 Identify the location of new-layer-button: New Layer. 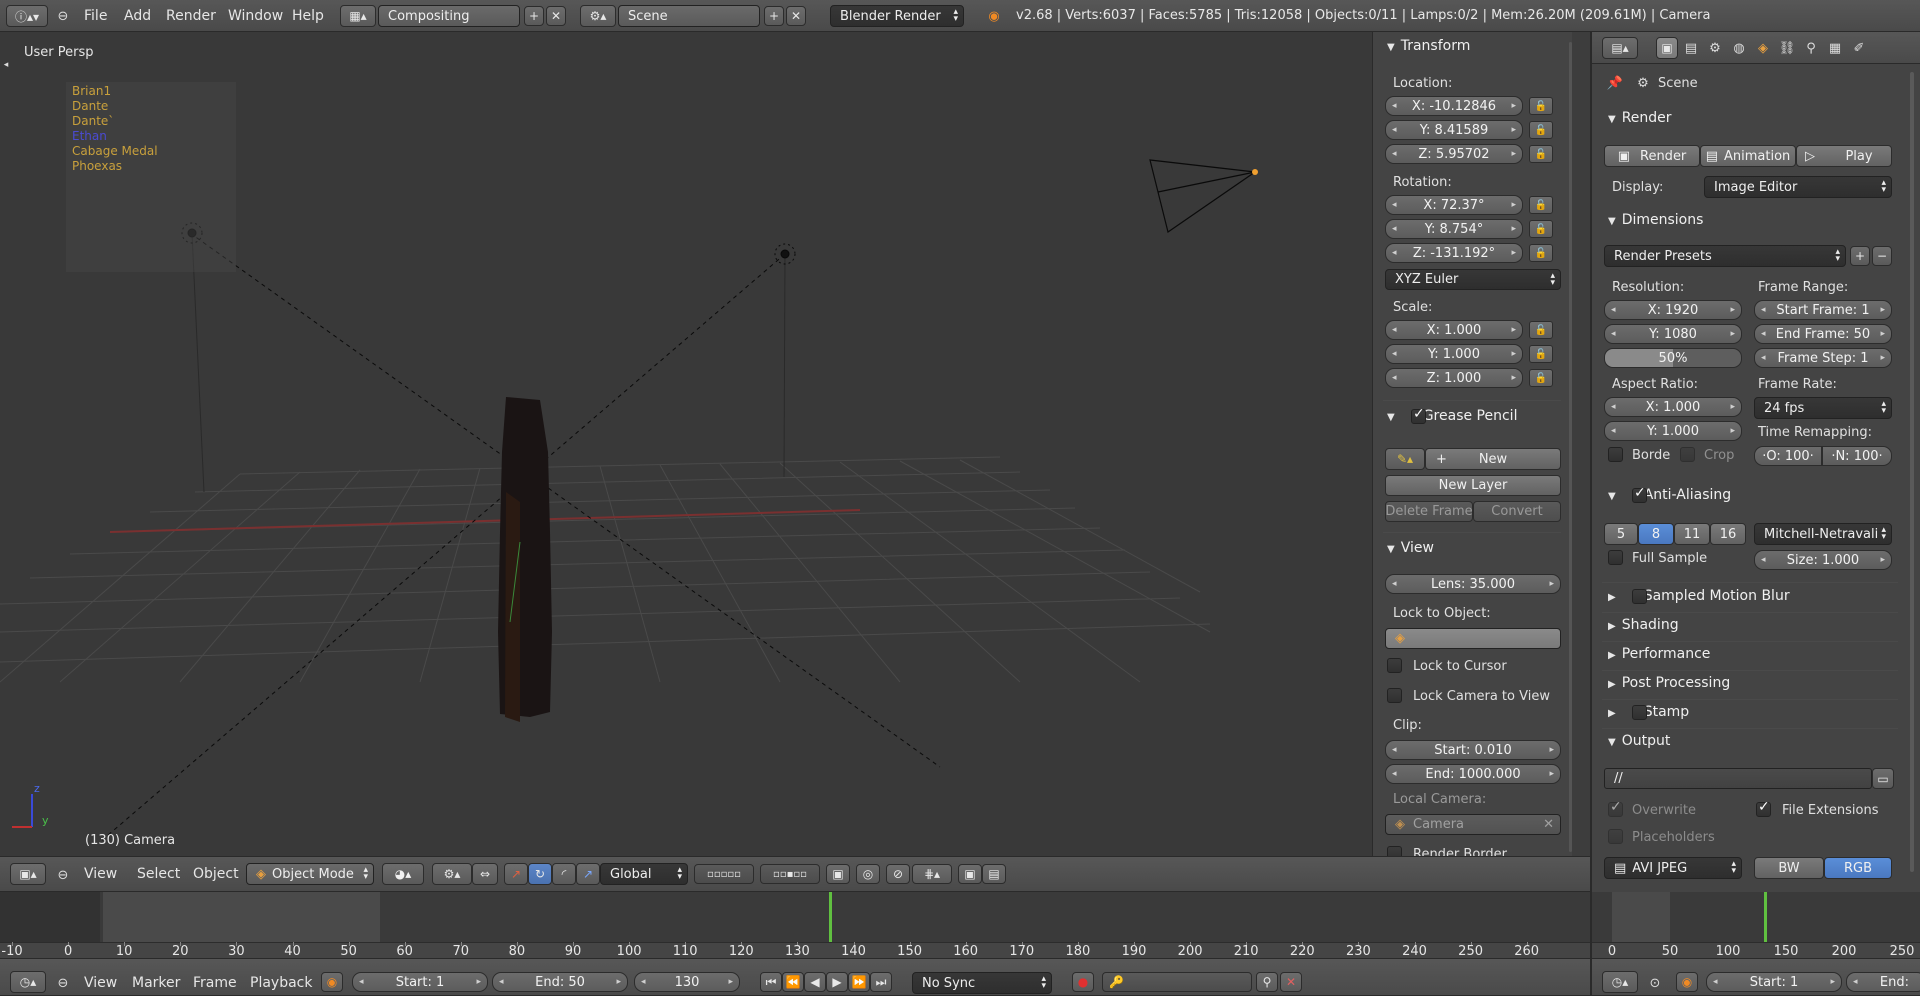
(1473, 485).